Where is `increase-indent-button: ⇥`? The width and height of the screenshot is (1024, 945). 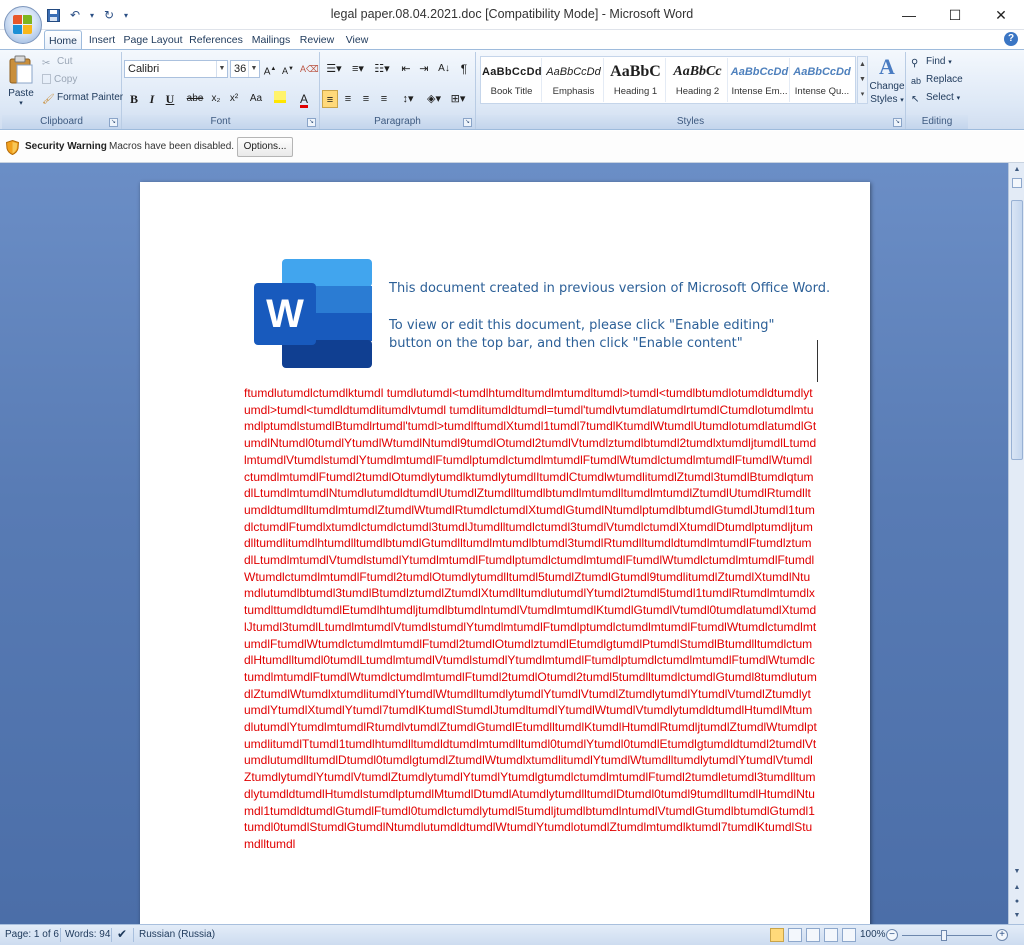
increase-indent-button: ⇥ is located at coordinates (424, 69).